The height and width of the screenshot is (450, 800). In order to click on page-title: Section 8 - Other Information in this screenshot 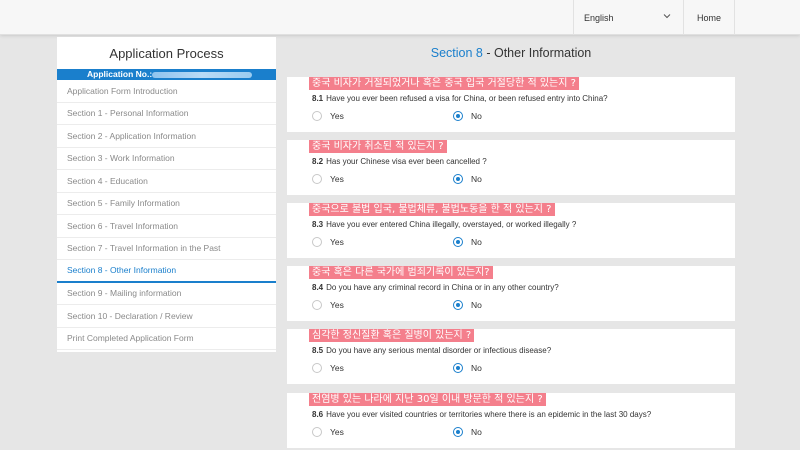, I will do `click(511, 52)`.